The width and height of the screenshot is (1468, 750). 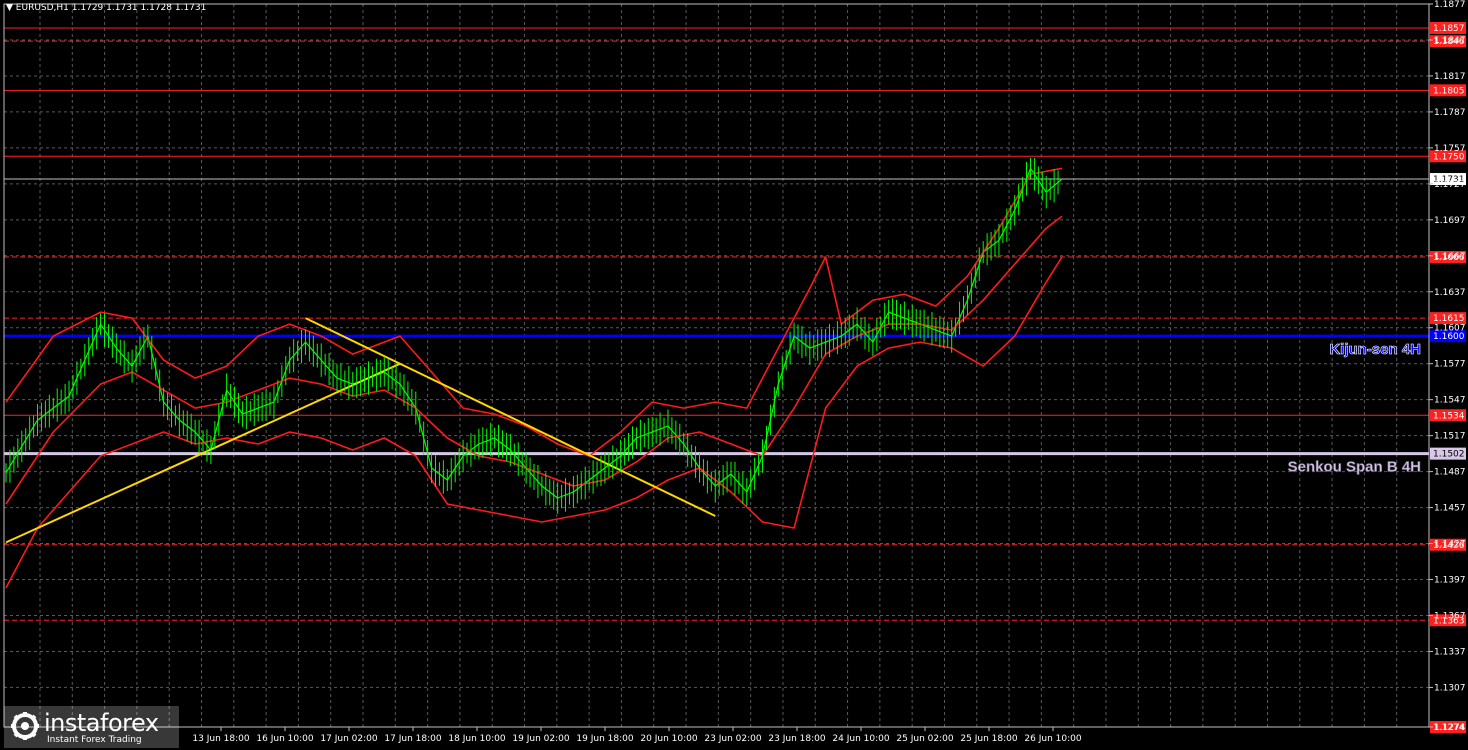 What do you see at coordinates (9, 8) in the screenshot?
I see `triangle-down-icon: ▼` at bounding box center [9, 8].